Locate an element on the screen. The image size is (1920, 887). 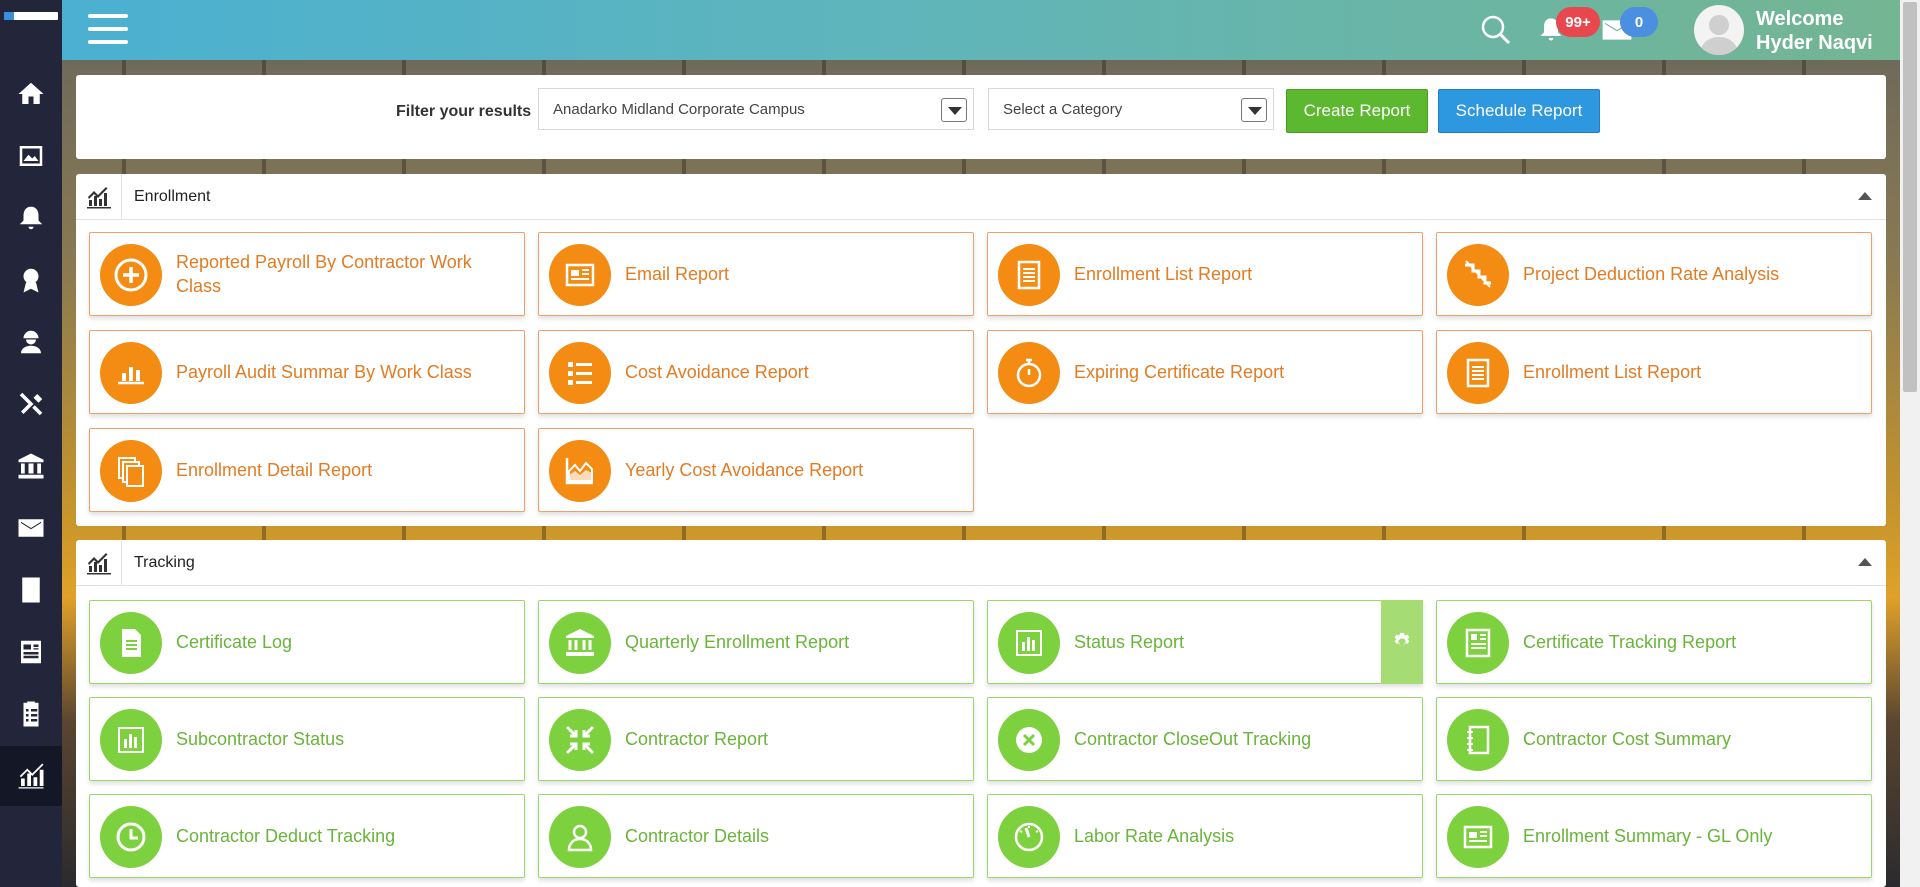
stopwatch-icon is located at coordinates (1029, 373).